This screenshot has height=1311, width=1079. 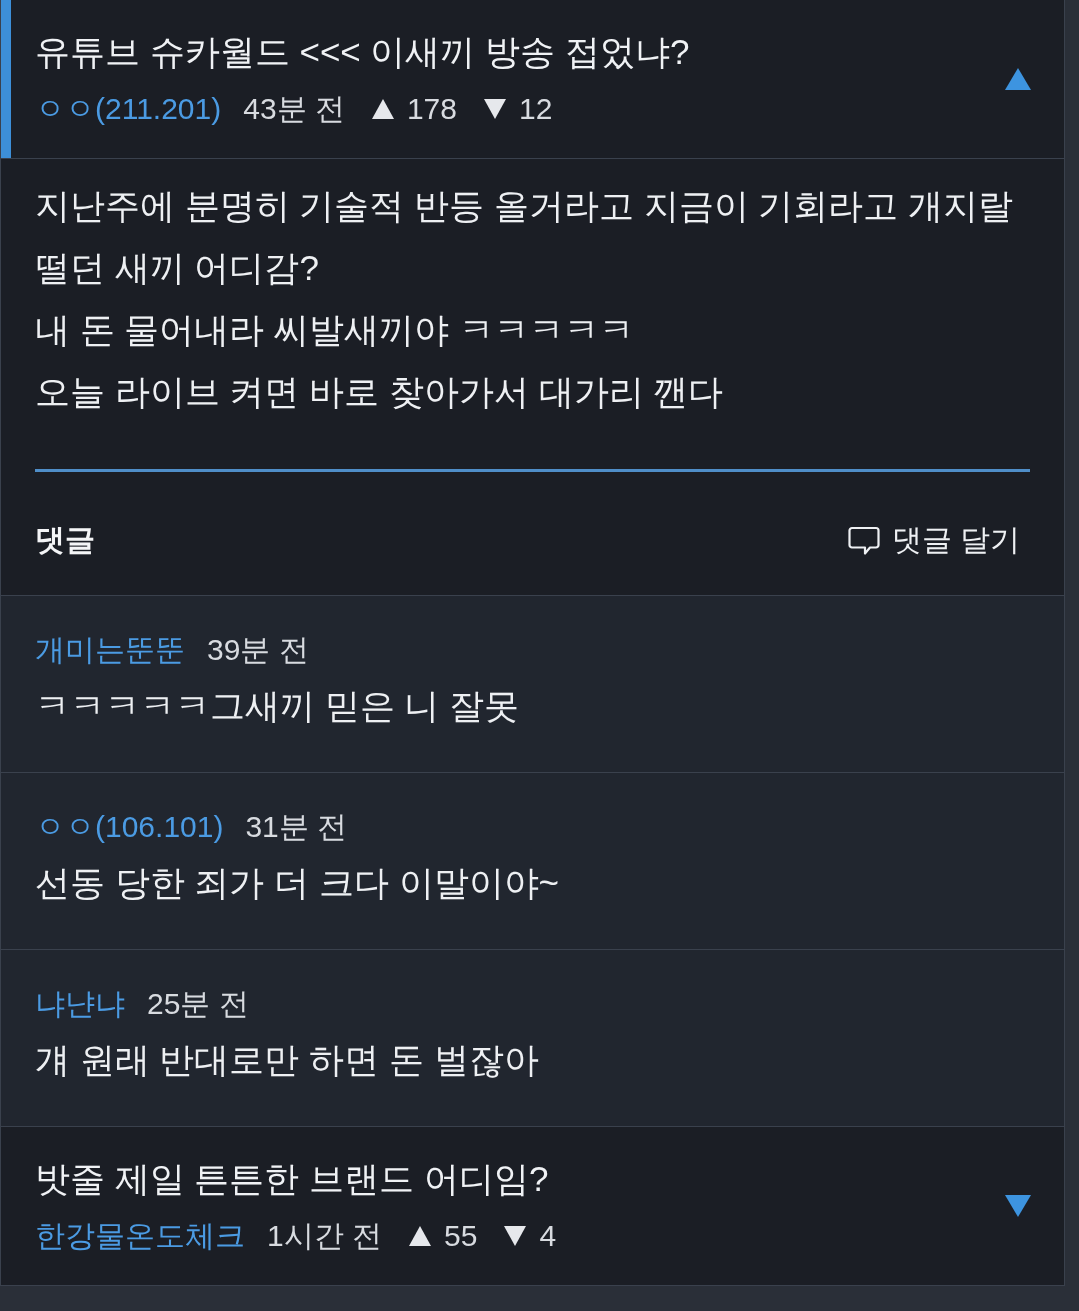 What do you see at coordinates (380, 392) in the screenshot?
I see `post-body-text: 오늘 라이브 켜면 바로 찾아가서 대가리 깬다` at bounding box center [380, 392].